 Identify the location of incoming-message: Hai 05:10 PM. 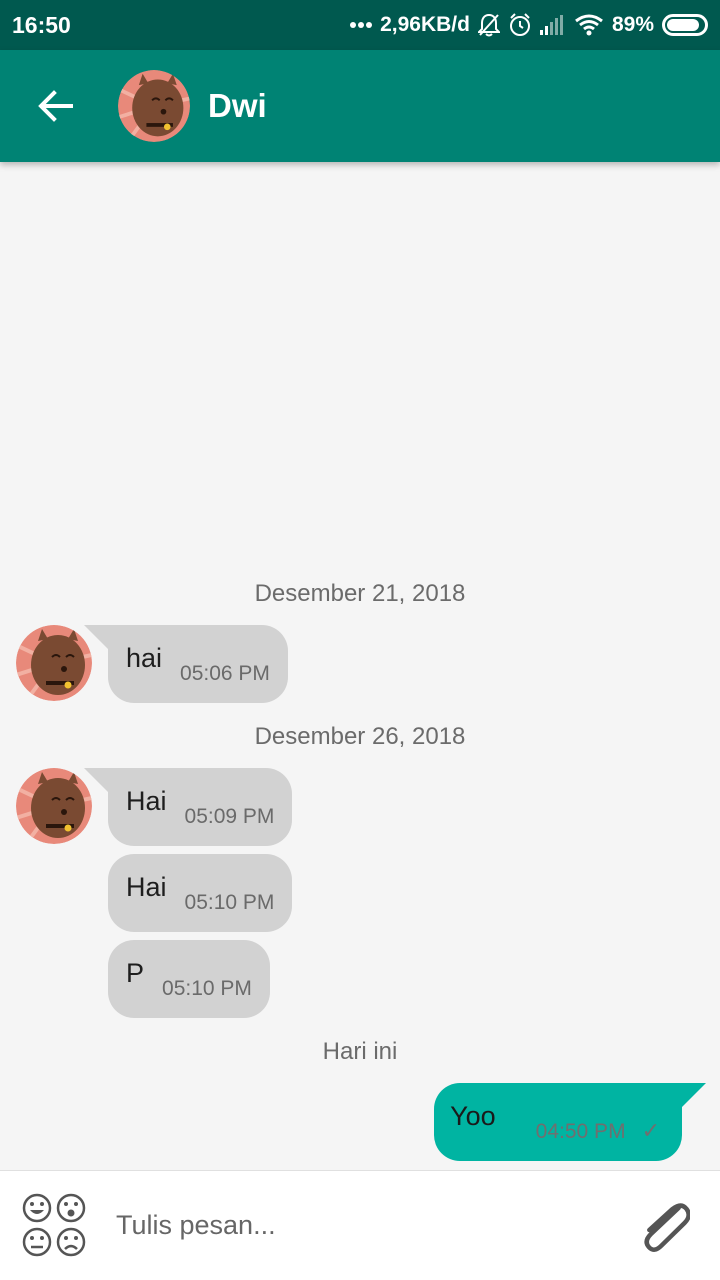
(200, 893).